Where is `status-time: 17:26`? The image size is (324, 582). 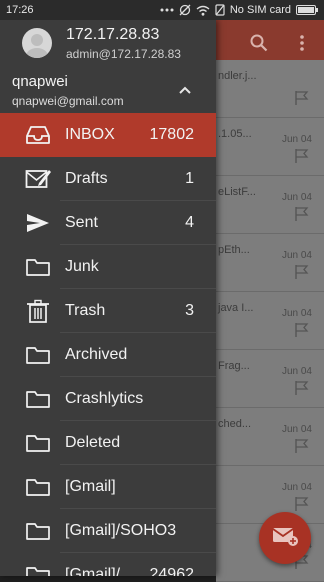 status-time: 17:26 is located at coordinates (20, 10).